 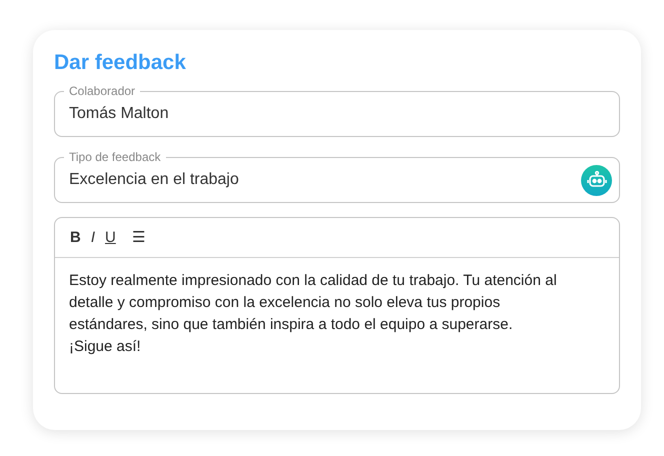 What do you see at coordinates (120, 63) in the screenshot?
I see `page-title: Dar feedback` at bounding box center [120, 63].